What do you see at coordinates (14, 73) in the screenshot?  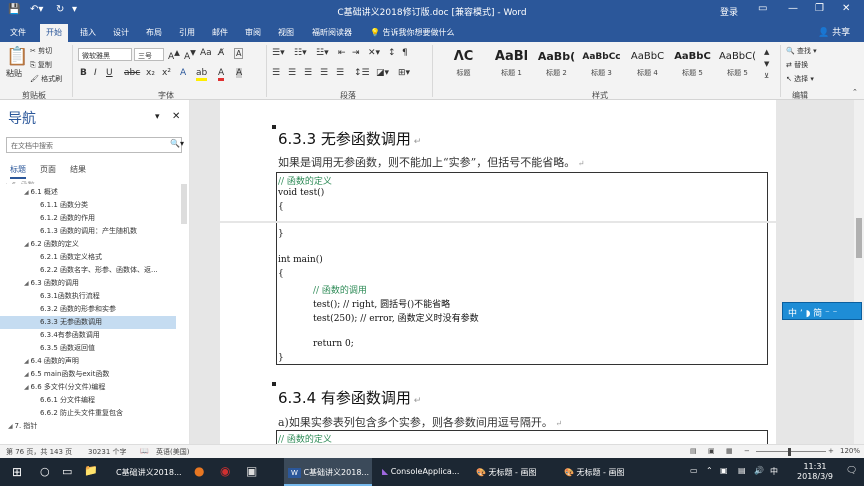 I see `paste-button: 粘贴` at bounding box center [14, 73].